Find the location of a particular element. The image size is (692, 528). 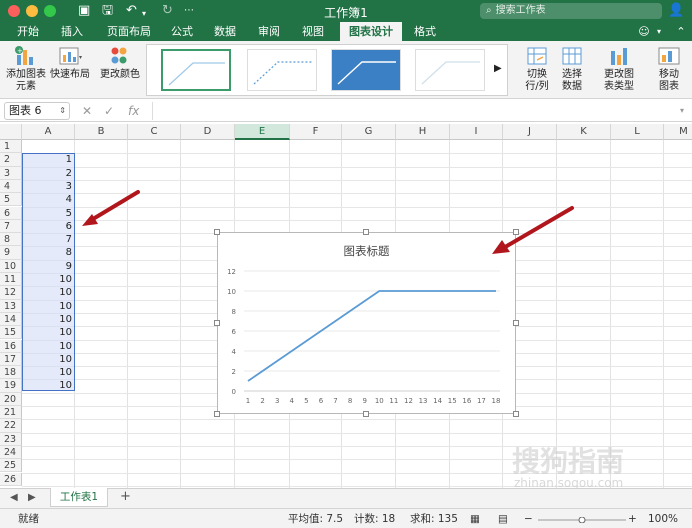

cell-a14: 10 is located at coordinates (47, 319).